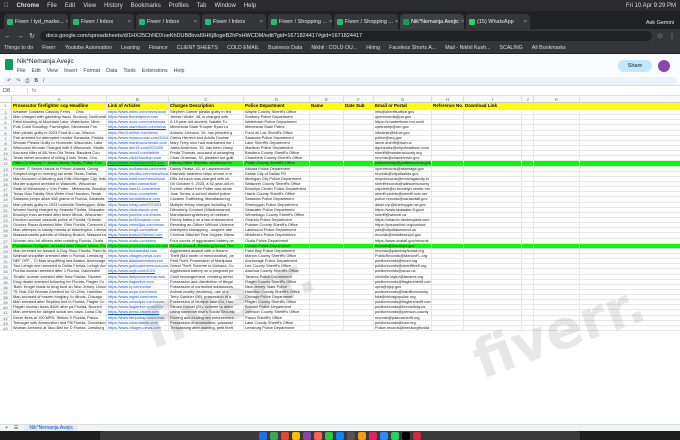 The width and height of the screenshot is (680, 440). What do you see at coordinates (403, 153) in the screenshot?
I see `table-cell: sheriff@banderacounty.org` at bounding box center [403, 153].